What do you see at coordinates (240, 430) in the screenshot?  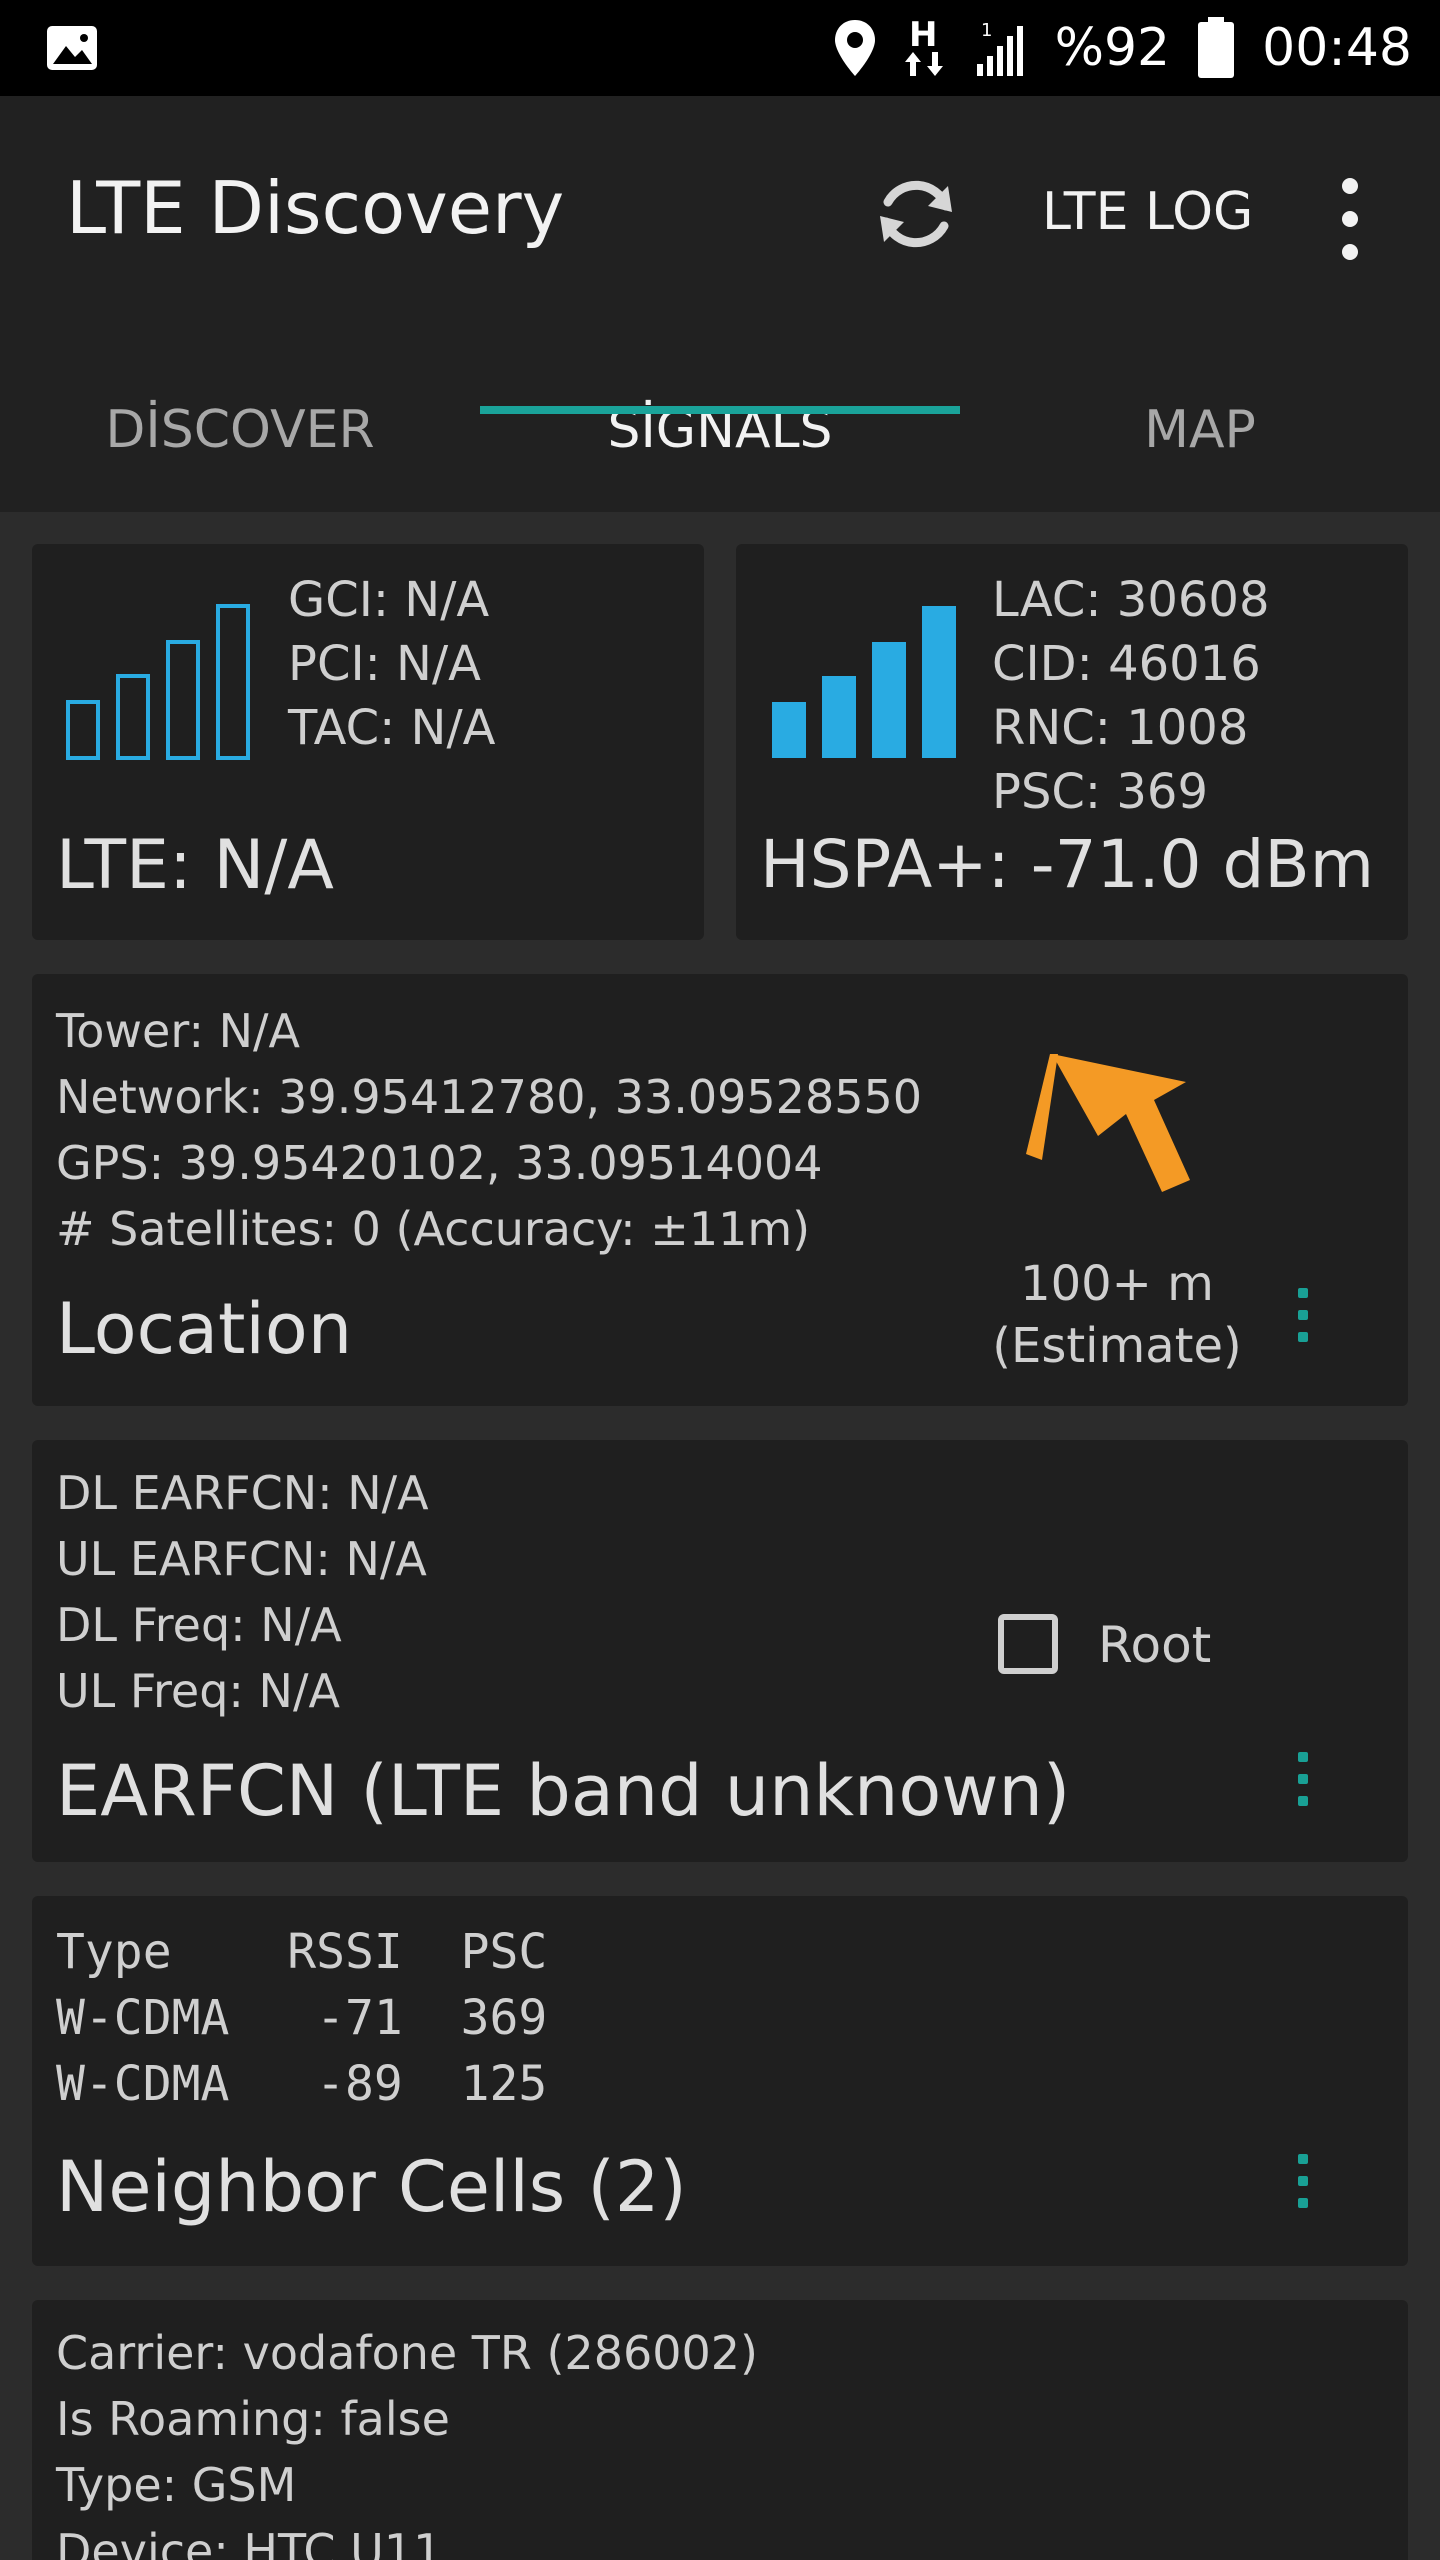 I see `tab-discover: DİSCOVER` at bounding box center [240, 430].